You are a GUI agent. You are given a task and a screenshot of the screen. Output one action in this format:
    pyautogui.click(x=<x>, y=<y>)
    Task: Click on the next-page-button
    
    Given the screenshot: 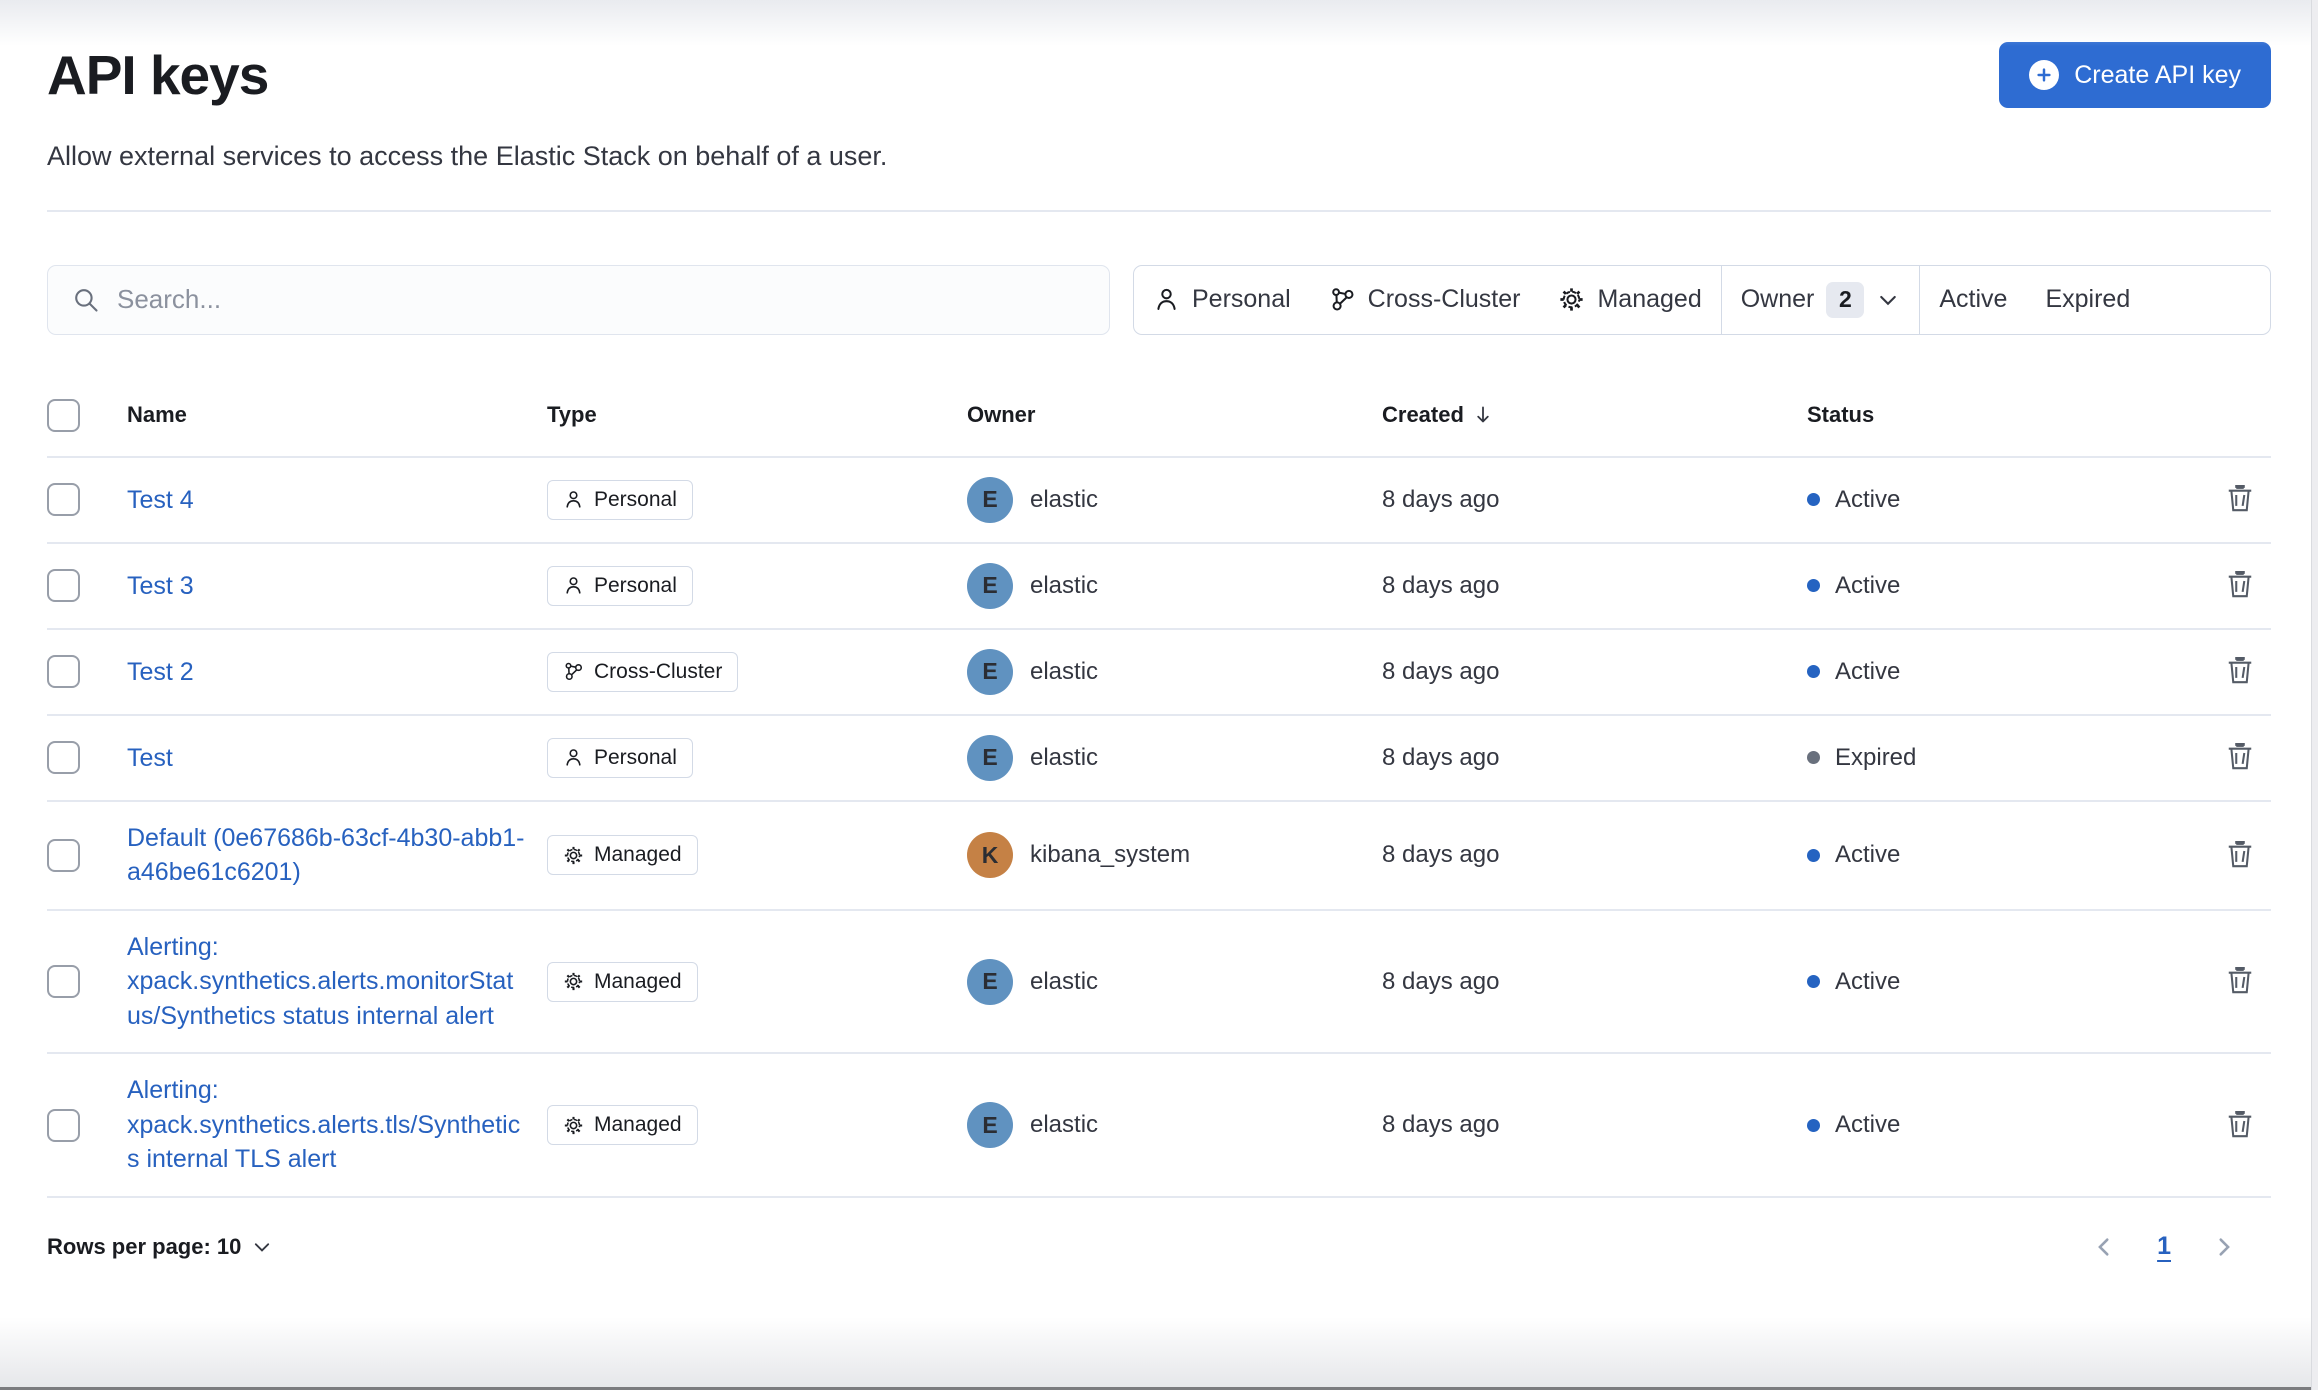 What is the action you would take?
    pyautogui.click(x=2224, y=1247)
    